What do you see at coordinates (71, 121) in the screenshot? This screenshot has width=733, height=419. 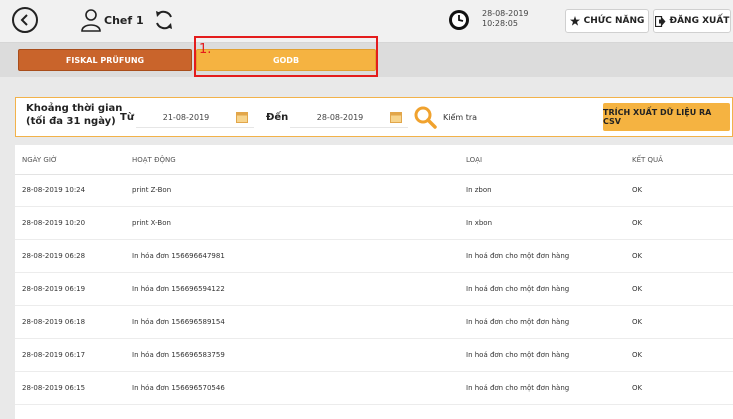 I see `date-range-label-line2: (tối đa 31 ngày)` at bounding box center [71, 121].